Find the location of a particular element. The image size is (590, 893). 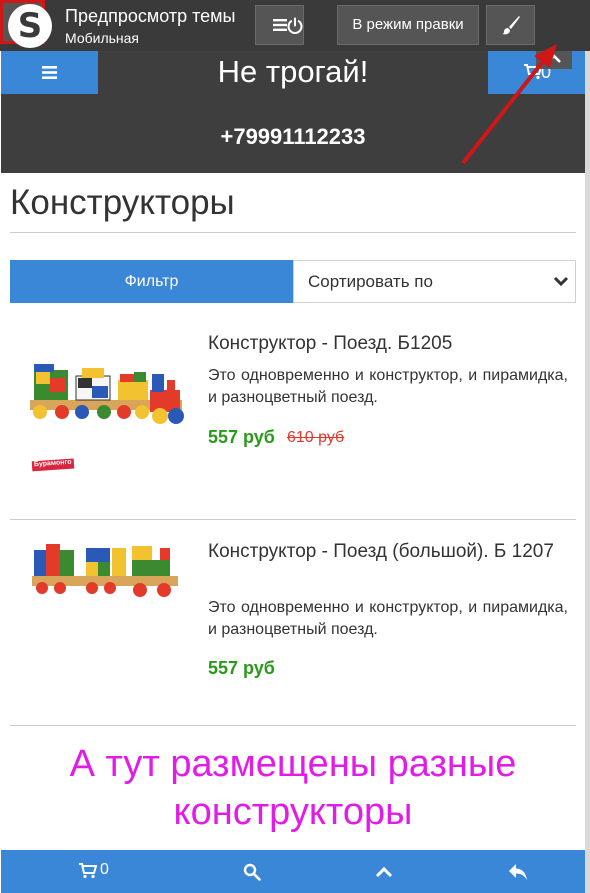

site-header: Не трогай! 0 +79991112233 is located at coordinates (293, 112).